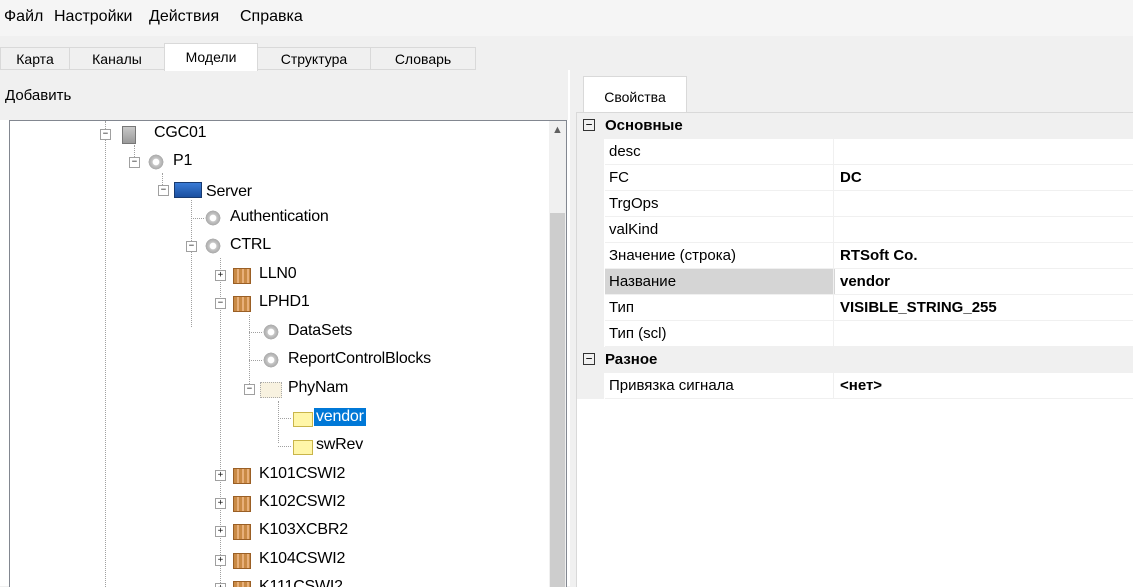  Describe the element at coordinates (983, 386) in the screenshot. I see `property-value: <нет>` at that location.